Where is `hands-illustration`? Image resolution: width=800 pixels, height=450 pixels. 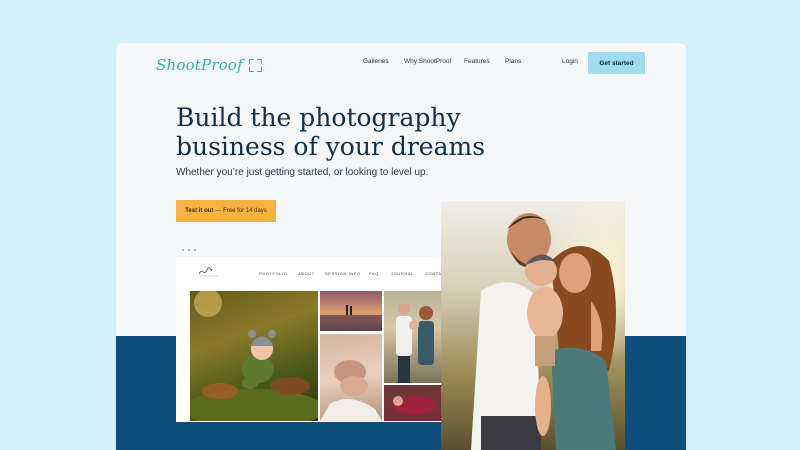
hands-illustration is located at coordinates (351, 390).